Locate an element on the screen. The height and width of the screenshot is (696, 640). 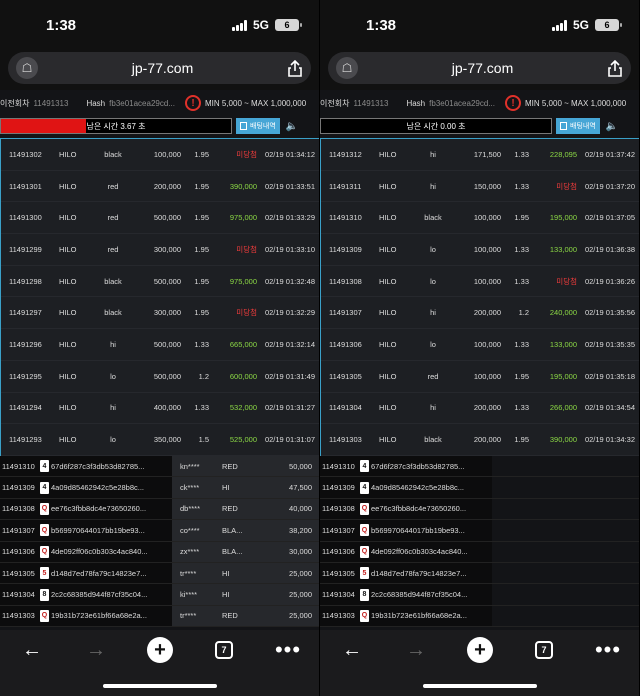
result-round: 11491307 is located at coordinates (338, 530).